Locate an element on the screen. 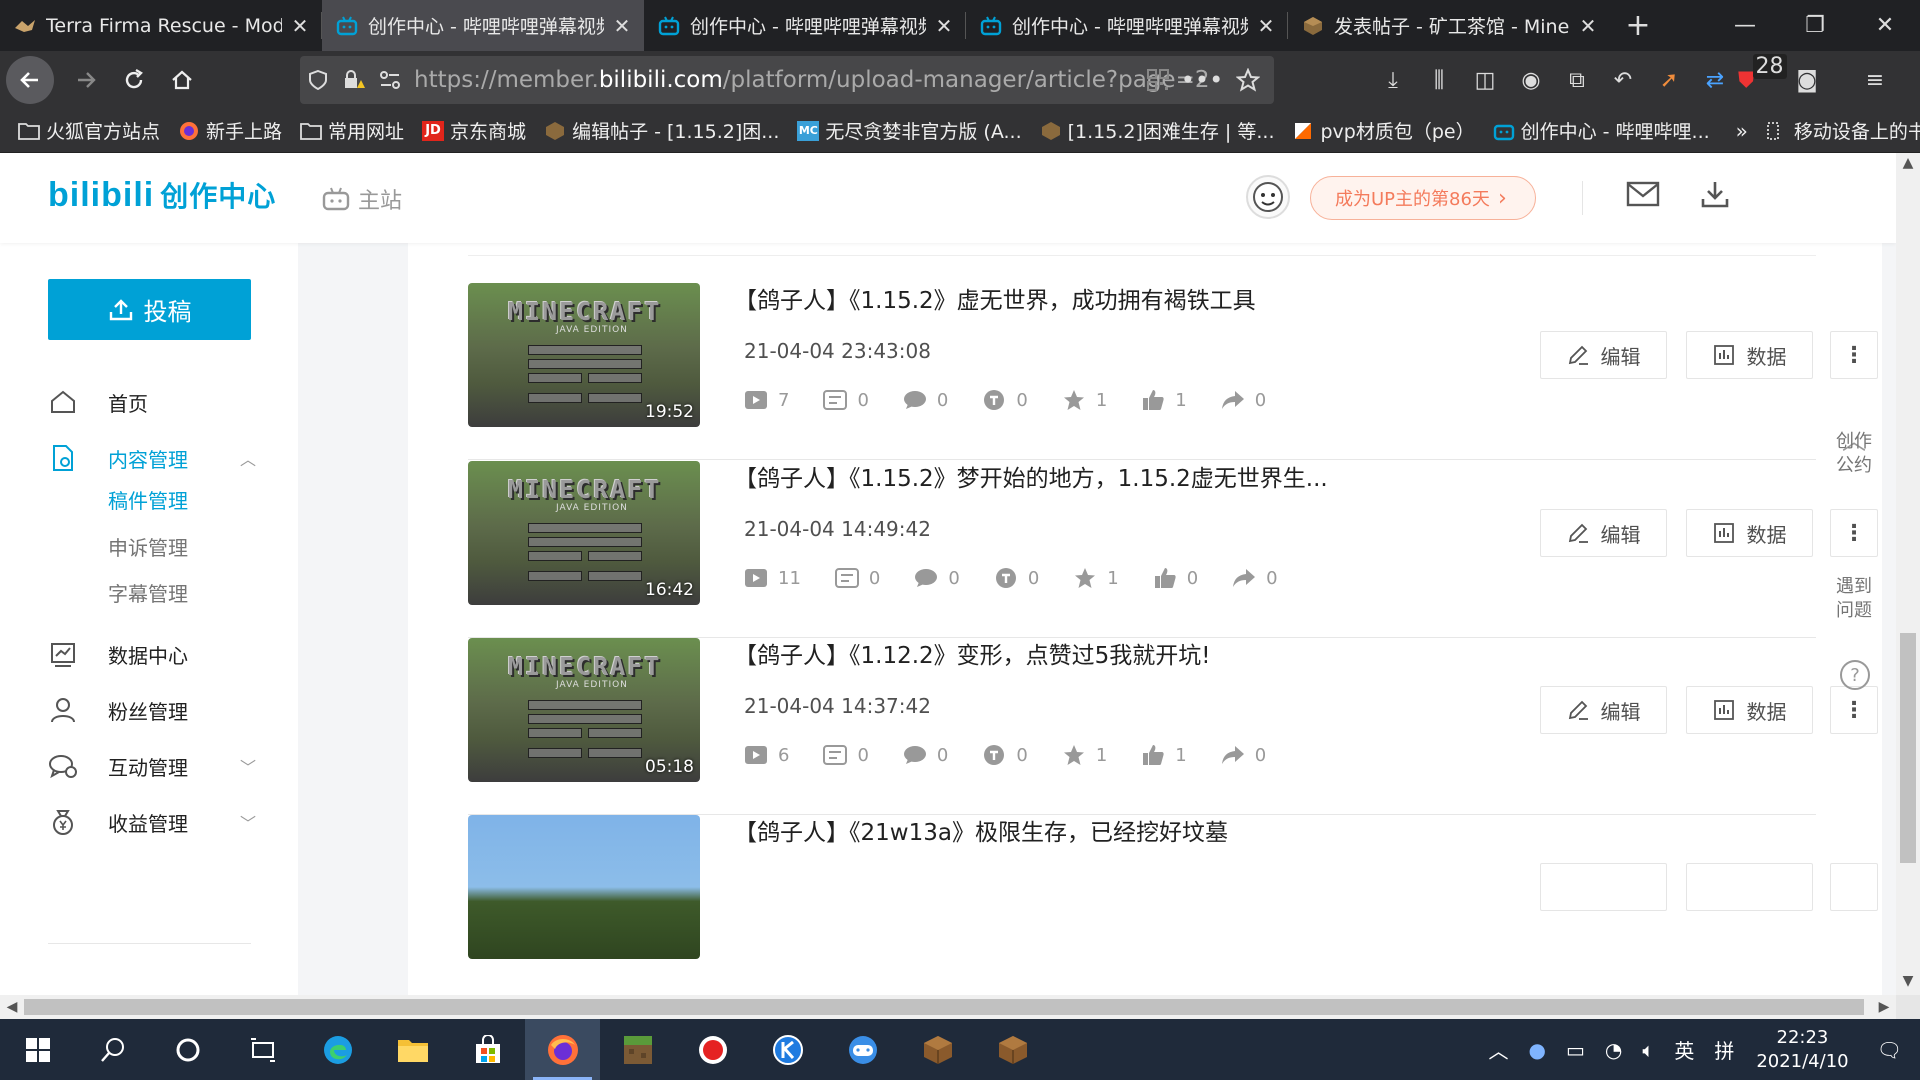 The image size is (1920, 1080). mail-icon is located at coordinates (1643, 194).